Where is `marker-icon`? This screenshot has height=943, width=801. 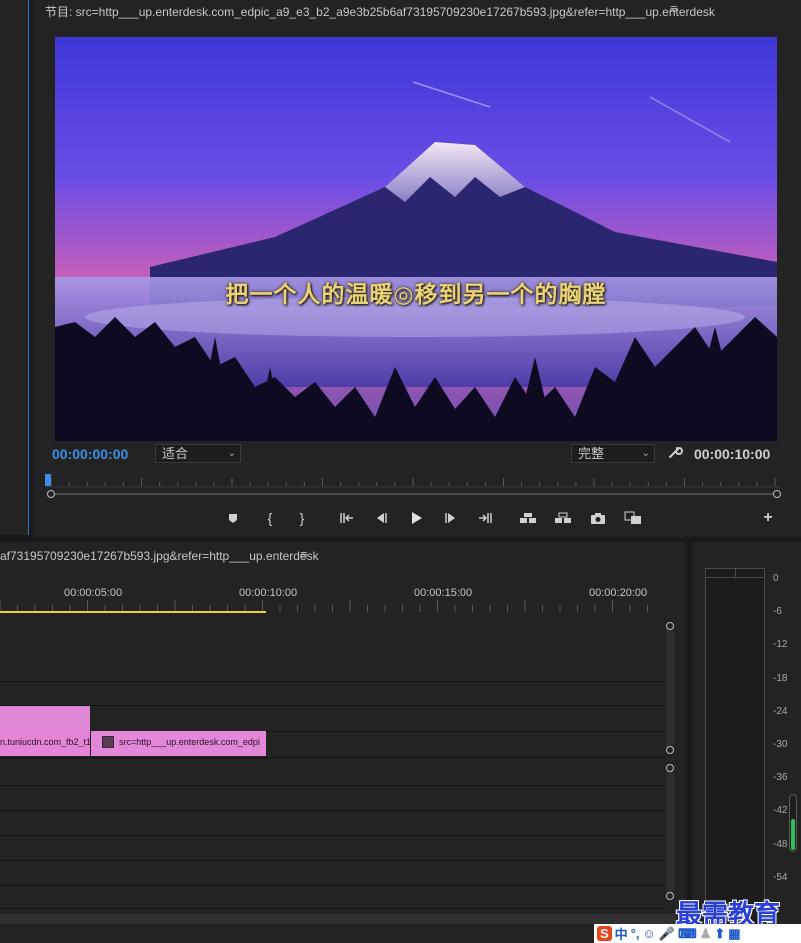 marker-icon is located at coordinates (233, 518).